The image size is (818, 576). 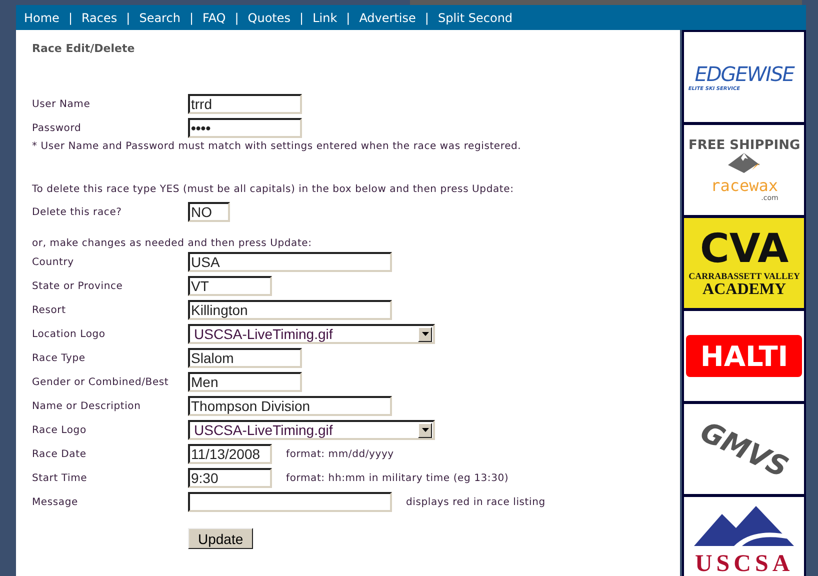 What do you see at coordinates (744, 526) in the screenshot?
I see `mountains-icon` at bounding box center [744, 526].